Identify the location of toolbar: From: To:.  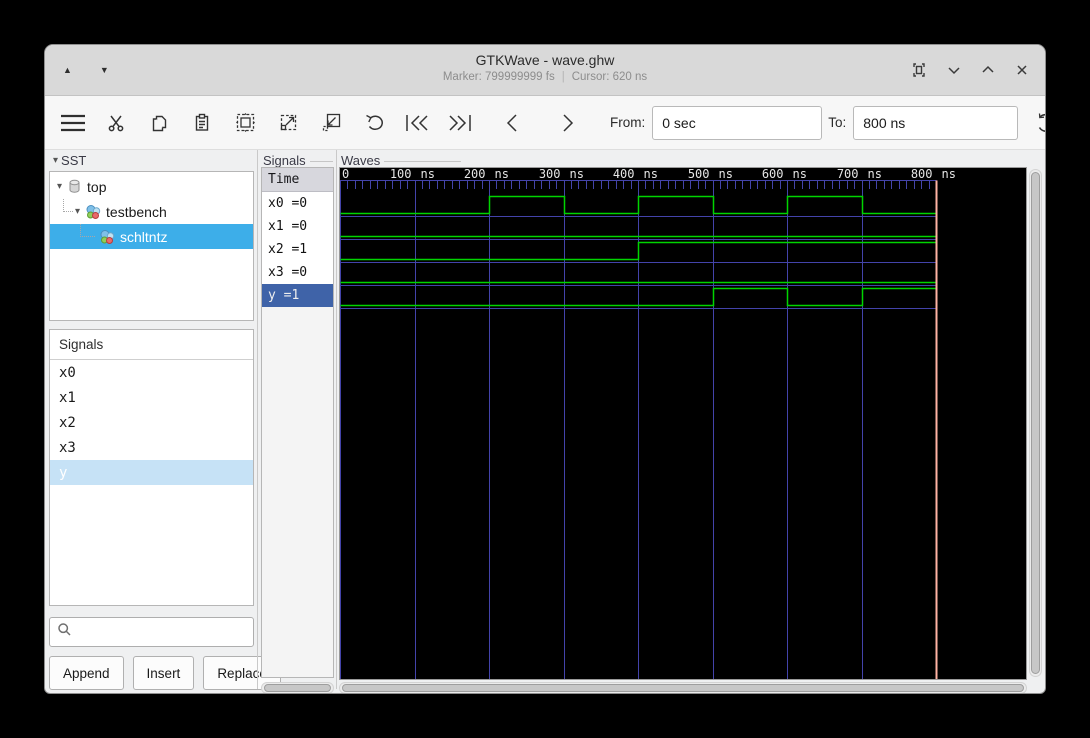
(545, 123).